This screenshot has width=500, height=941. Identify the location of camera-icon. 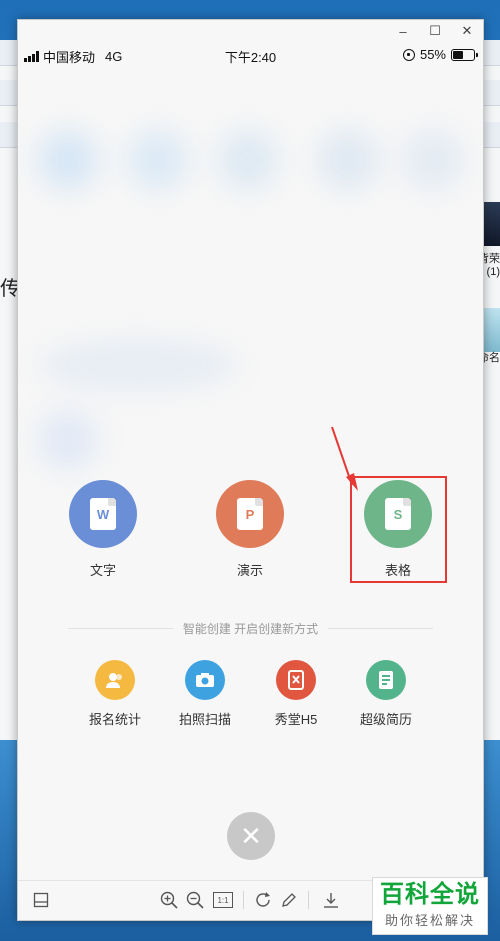
(205, 680).